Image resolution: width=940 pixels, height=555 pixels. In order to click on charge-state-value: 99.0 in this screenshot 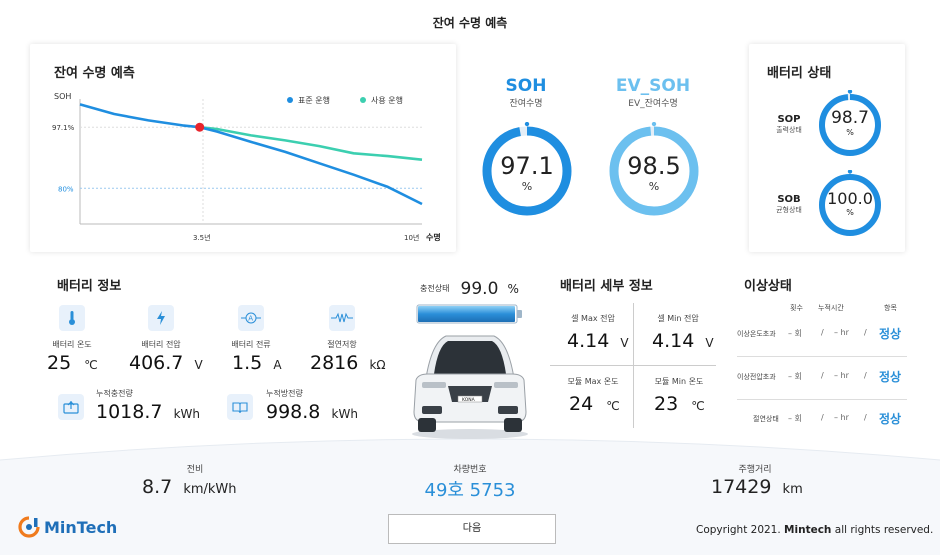, I will do `click(479, 288)`.